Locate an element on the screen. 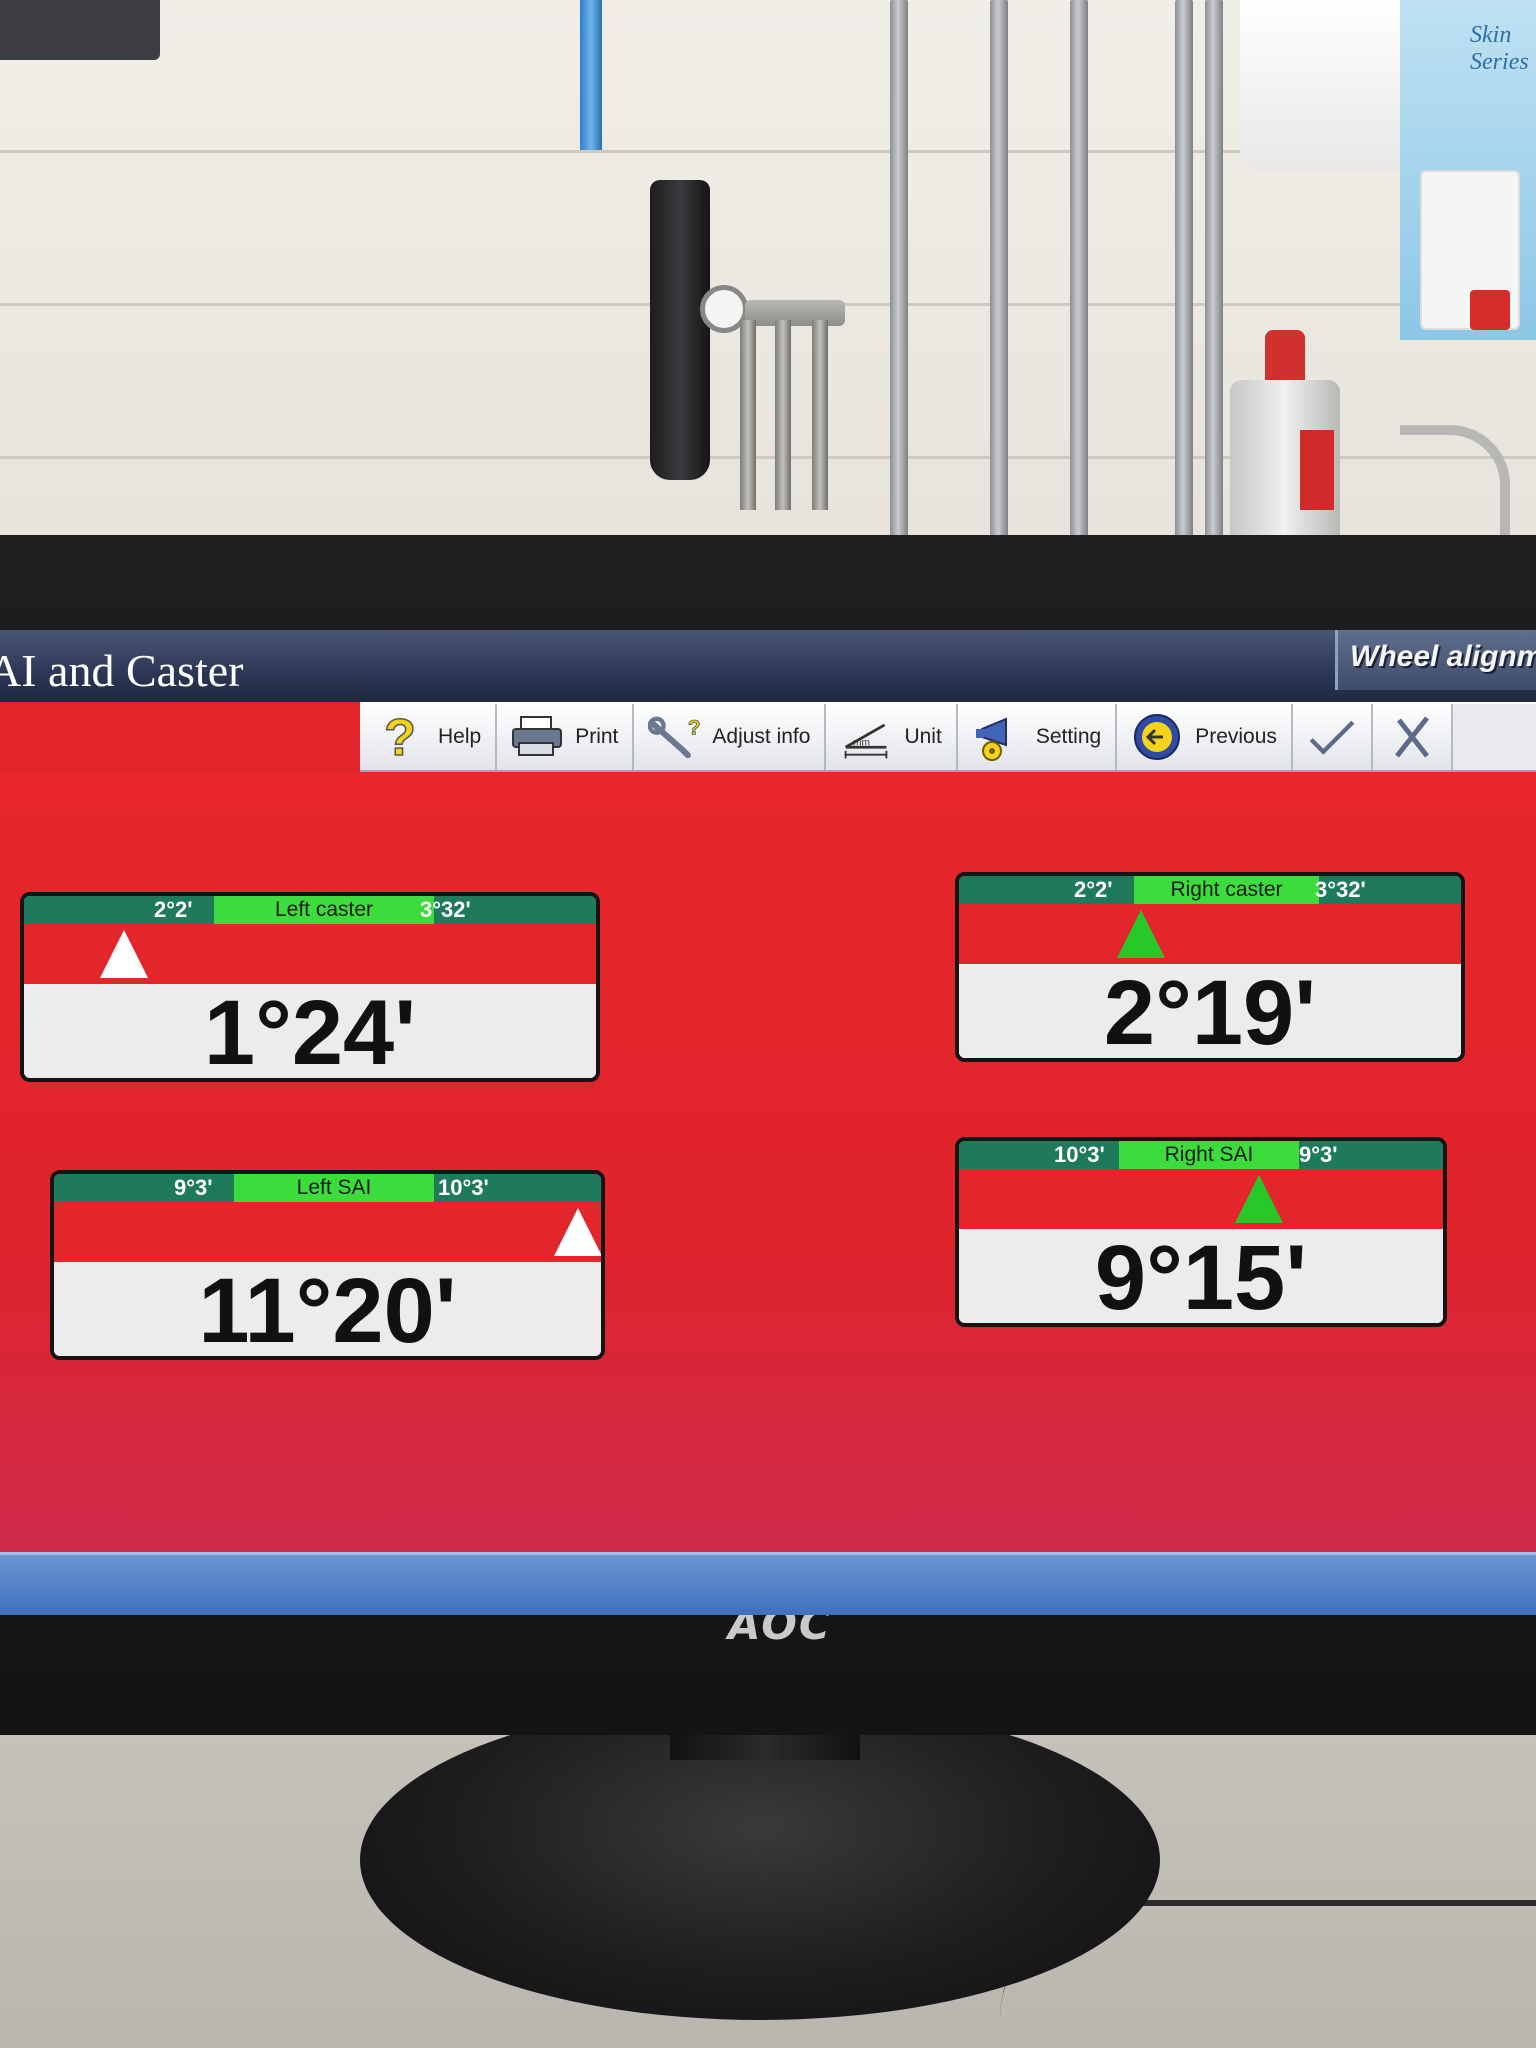  adjust-info-button: ? Adjust info is located at coordinates (730, 737).